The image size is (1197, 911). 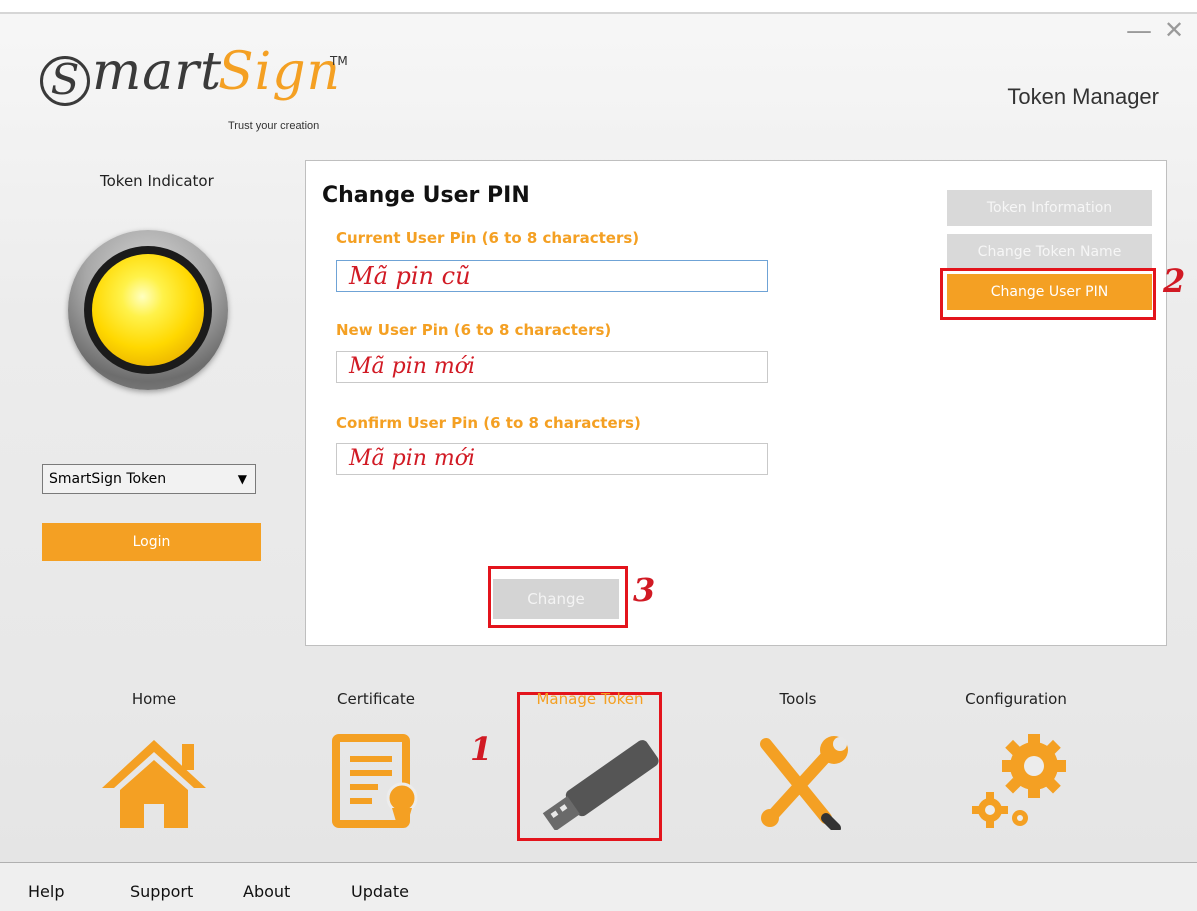 What do you see at coordinates (488, 238) in the screenshot?
I see `current-pin-label: Current User Pin (6 to 8 characters)` at bounding box center [488, 238].